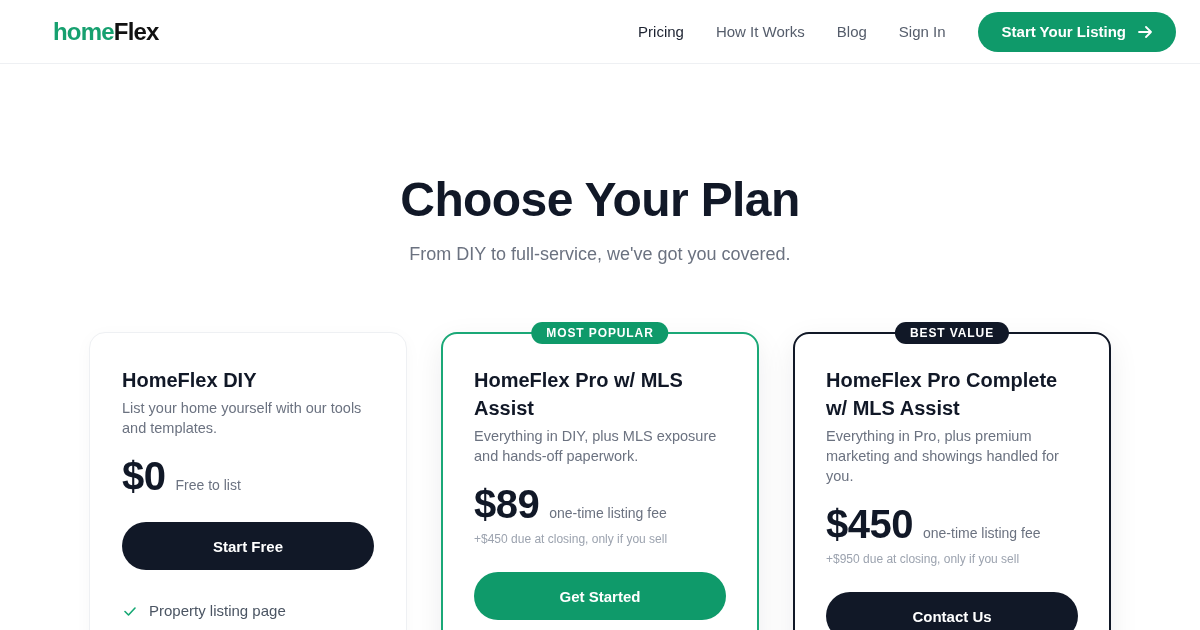 This screenshot has height=630, width=1200. What do you see at coordinates (1145, 31) in the screenshot?
I see `arrow-right-icon` at bounding box center [1145, 31].